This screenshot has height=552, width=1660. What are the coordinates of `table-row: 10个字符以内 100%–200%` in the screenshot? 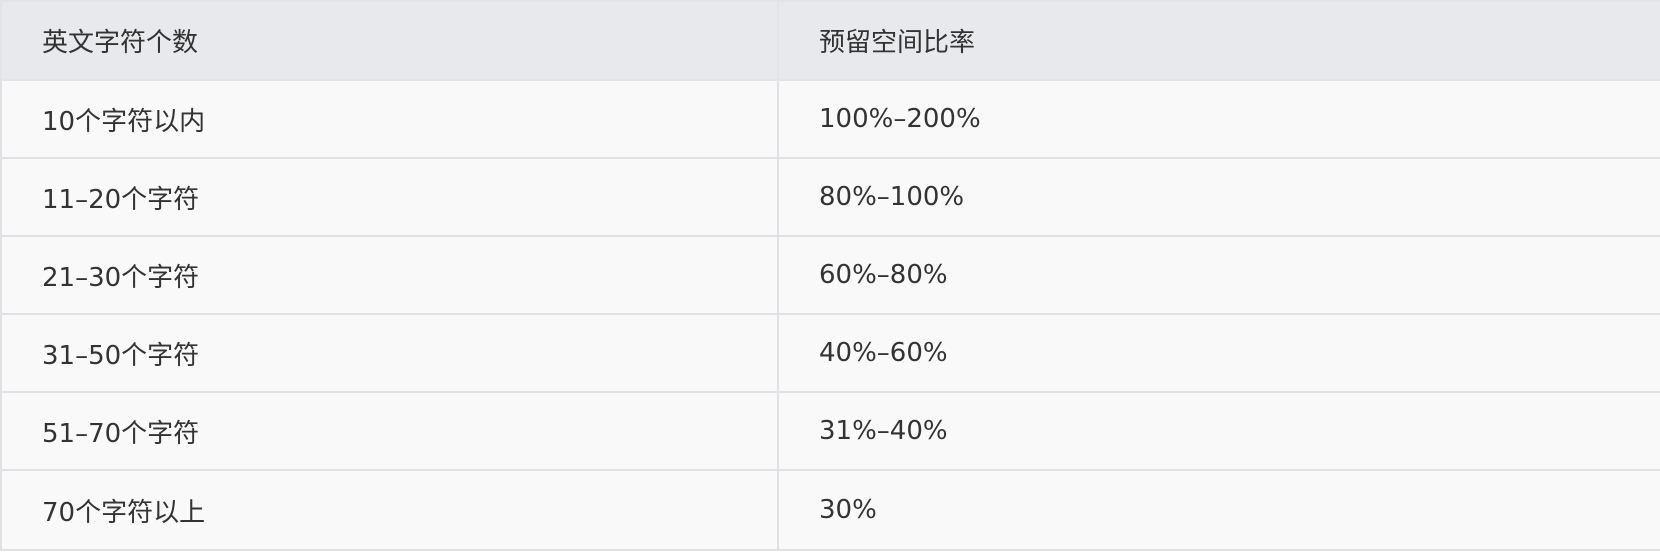 It's located at (830, 119).